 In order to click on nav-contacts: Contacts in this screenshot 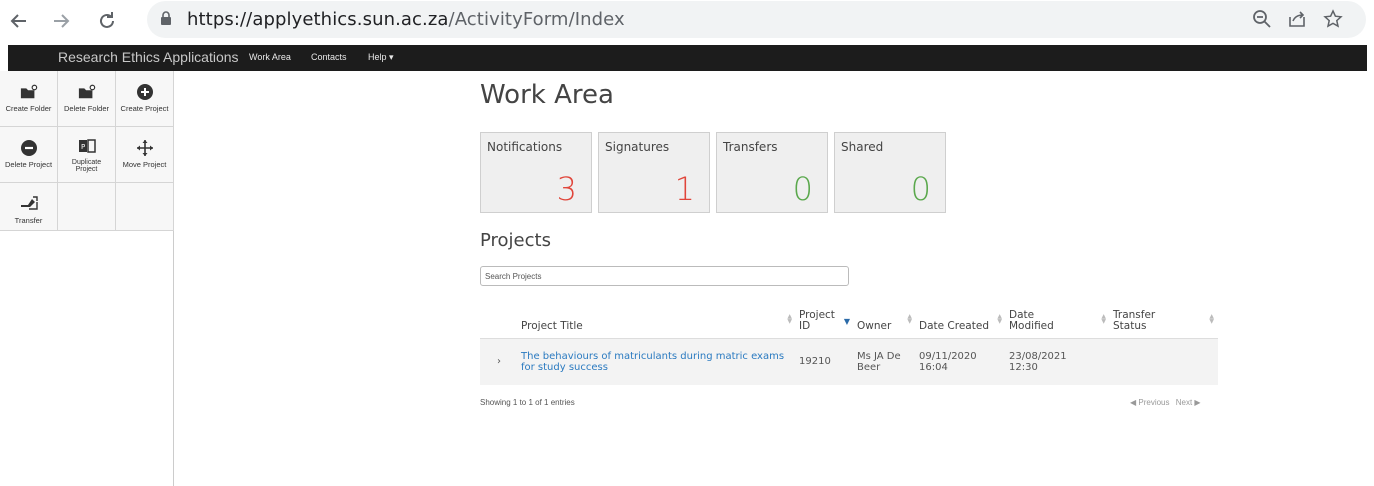, I will do `click(329, 57)`.